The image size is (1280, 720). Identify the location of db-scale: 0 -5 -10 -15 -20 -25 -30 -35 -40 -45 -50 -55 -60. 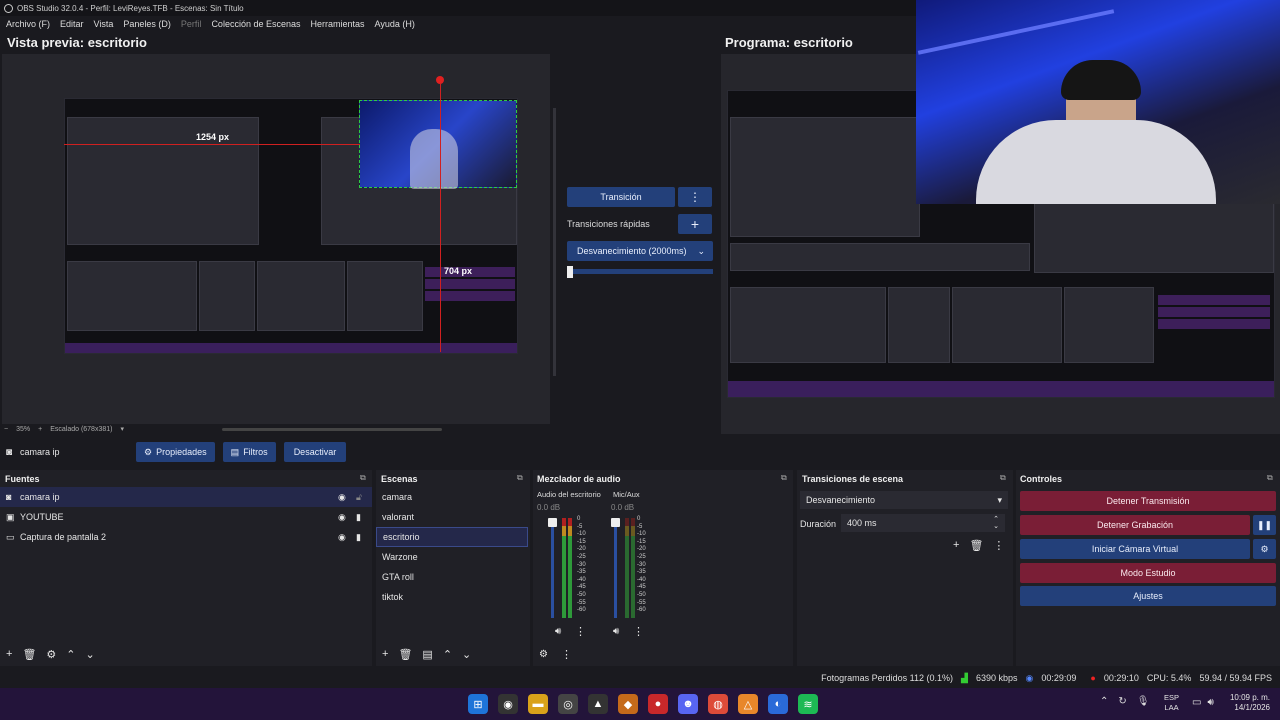
(581, 565).